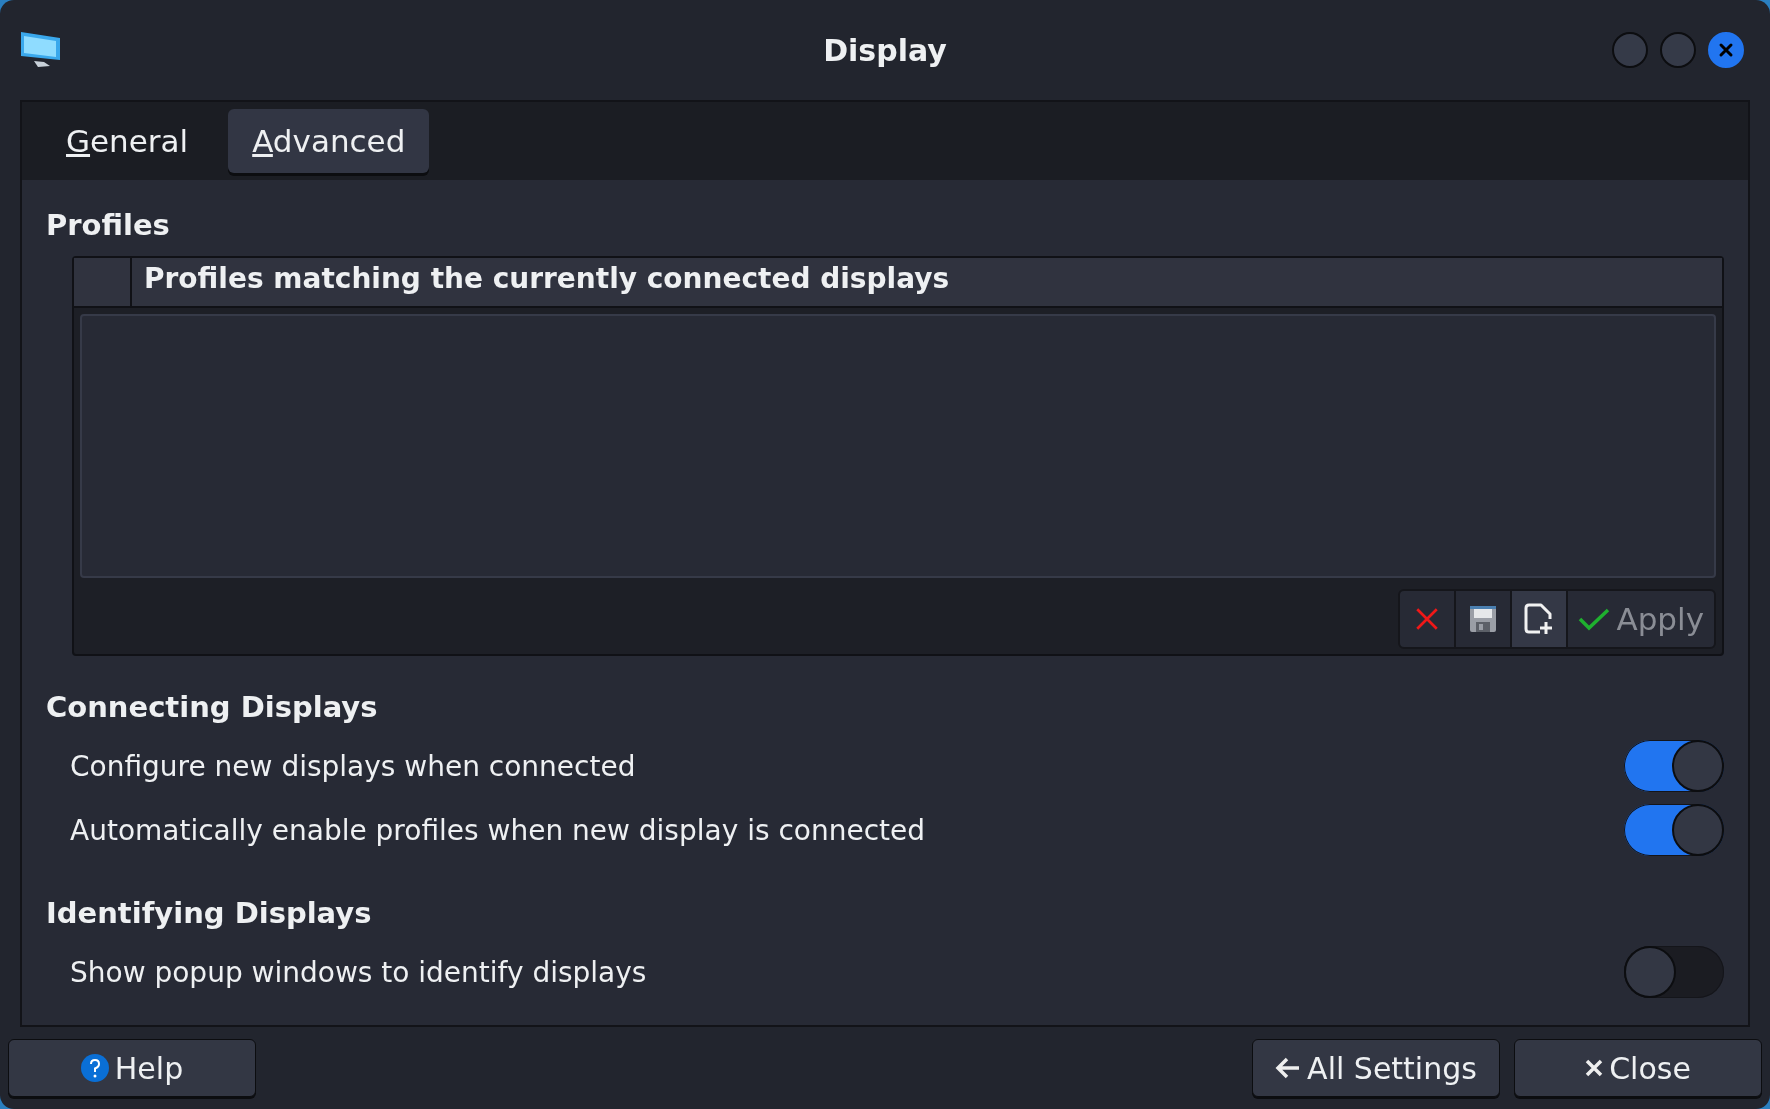 The width and height of the screenshot is (1770, 1109). I want to click on close-dialog-button: Close, so click(1638, 1068).